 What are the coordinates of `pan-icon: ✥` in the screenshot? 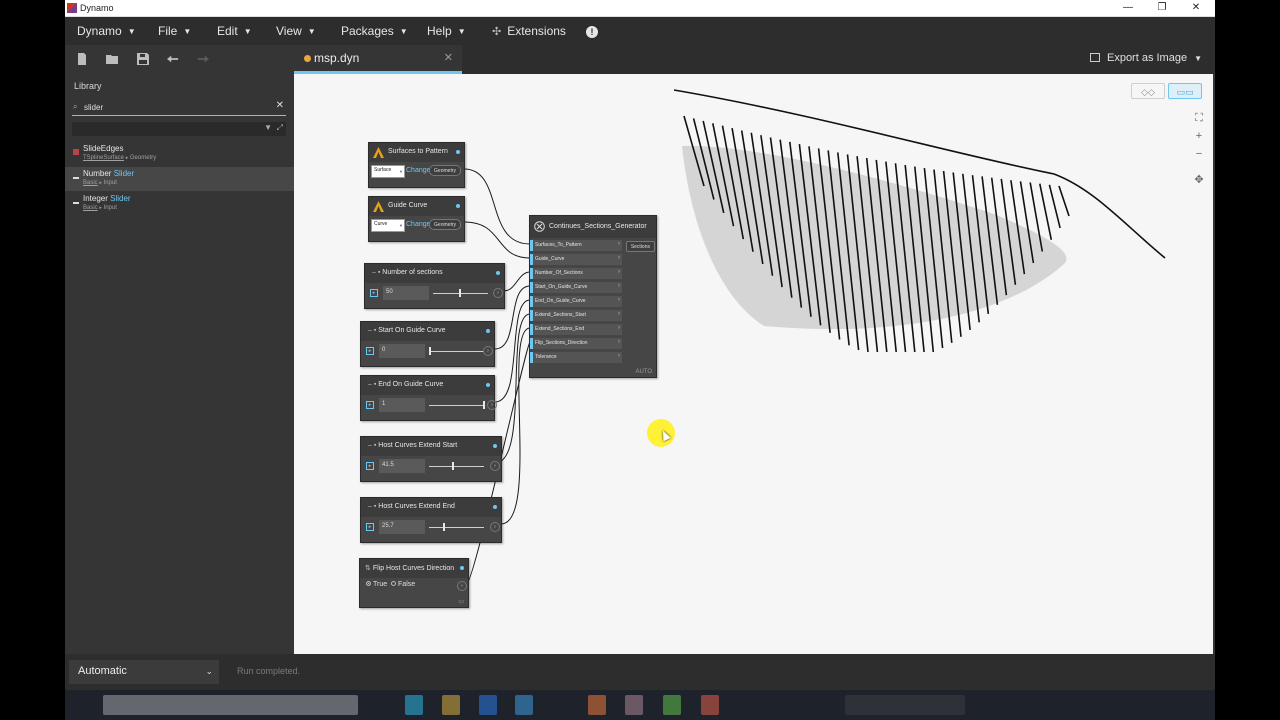 It's located at (1199, 180).